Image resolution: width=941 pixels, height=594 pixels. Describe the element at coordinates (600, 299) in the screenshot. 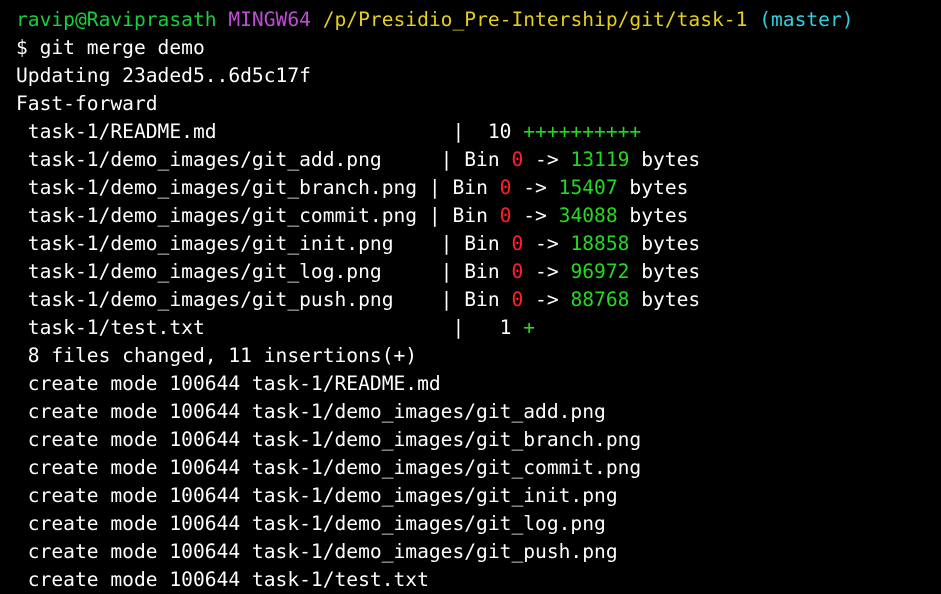

I see `diffstat-to: 88768` at that location.